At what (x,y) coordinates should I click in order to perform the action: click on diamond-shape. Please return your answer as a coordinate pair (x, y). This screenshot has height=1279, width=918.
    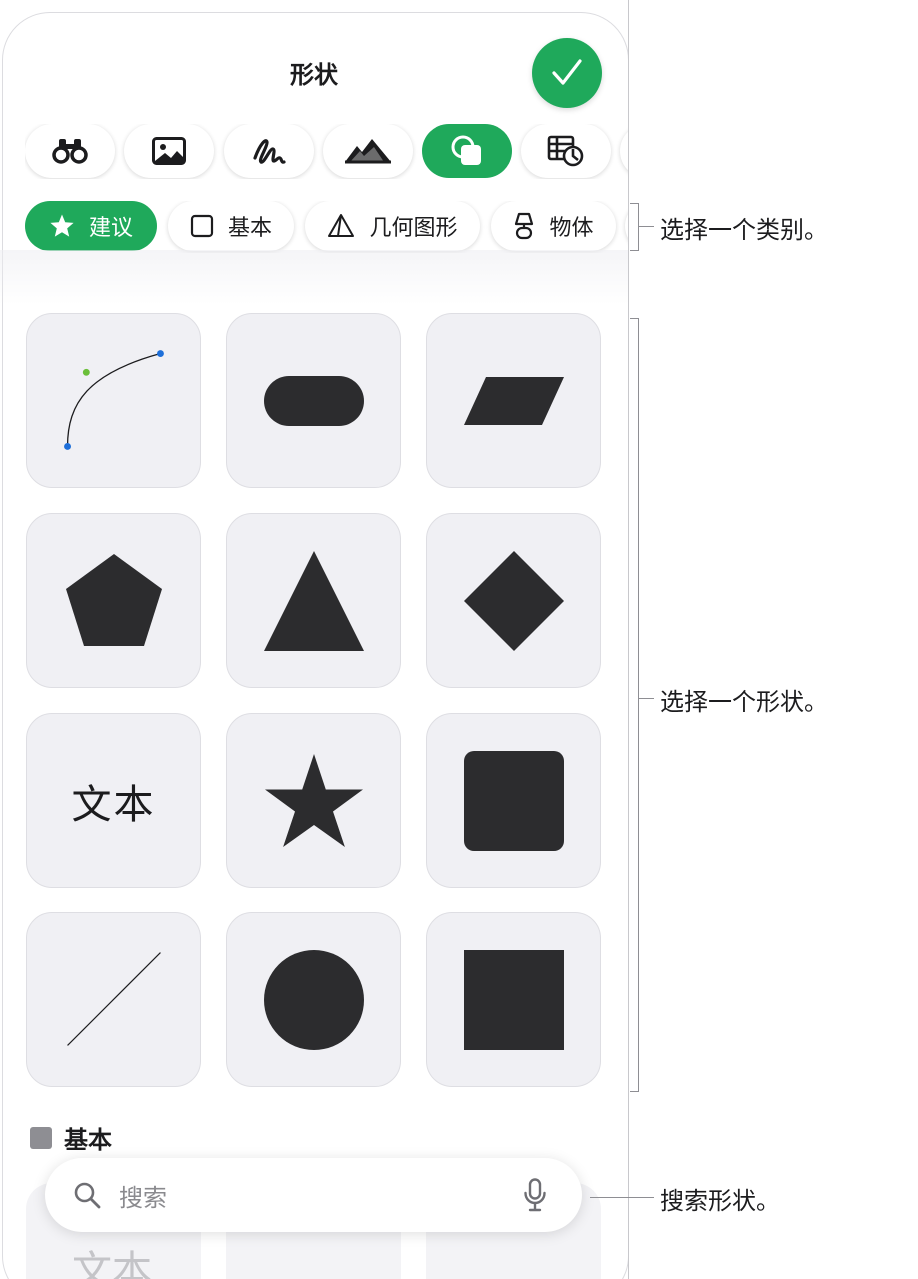
    Looking at the image, I should click on (513, 600).